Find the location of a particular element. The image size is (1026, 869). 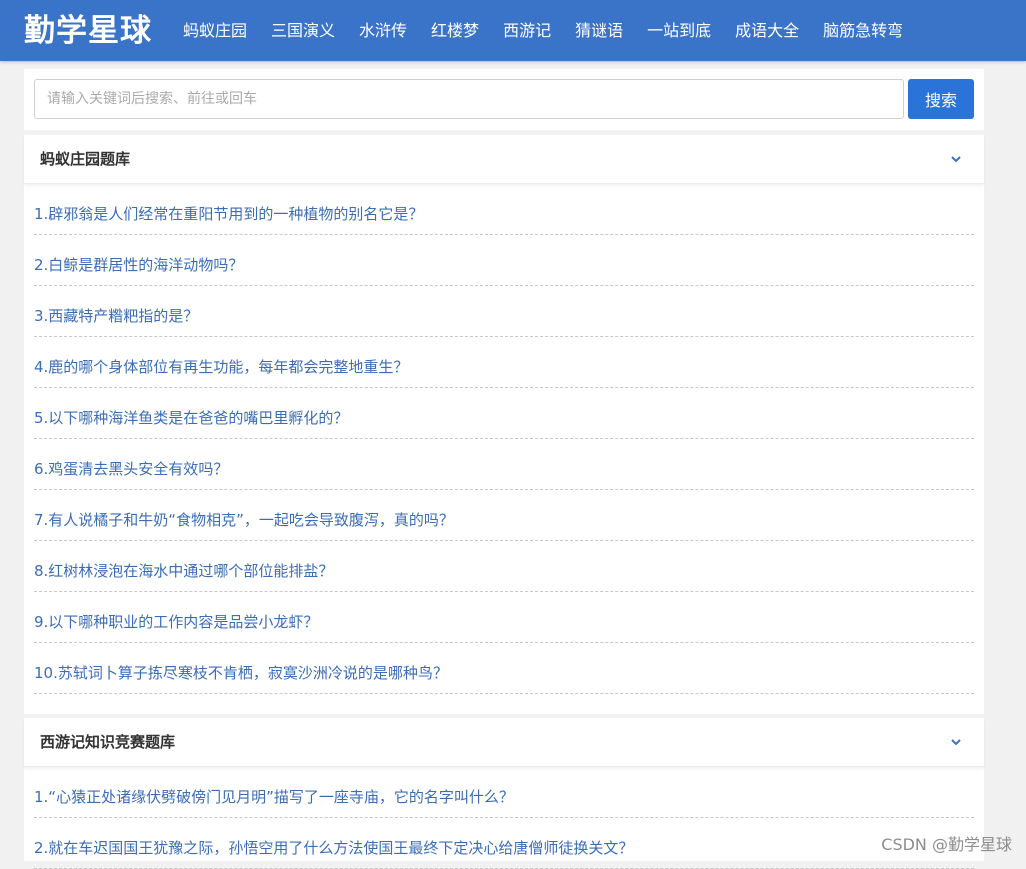

section-title: 西游记知识竞赛题库 is located at coordinates (108, 742).